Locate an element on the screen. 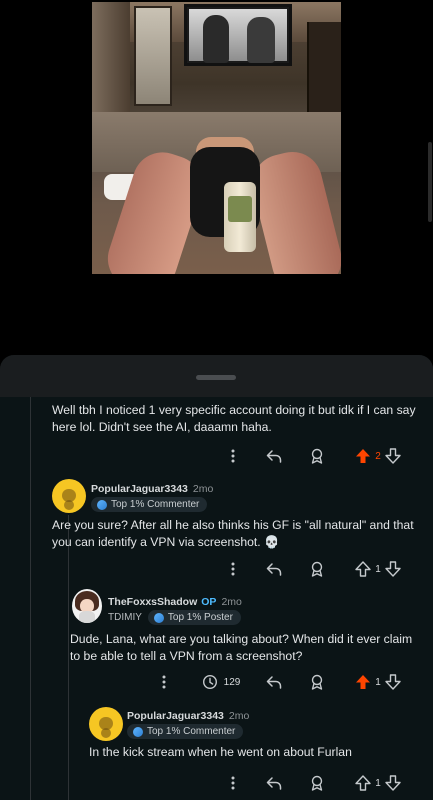 Image resolution: width=433 pixels, height=800 pixels. op-tag: OP is located at coordinates (209, 602).